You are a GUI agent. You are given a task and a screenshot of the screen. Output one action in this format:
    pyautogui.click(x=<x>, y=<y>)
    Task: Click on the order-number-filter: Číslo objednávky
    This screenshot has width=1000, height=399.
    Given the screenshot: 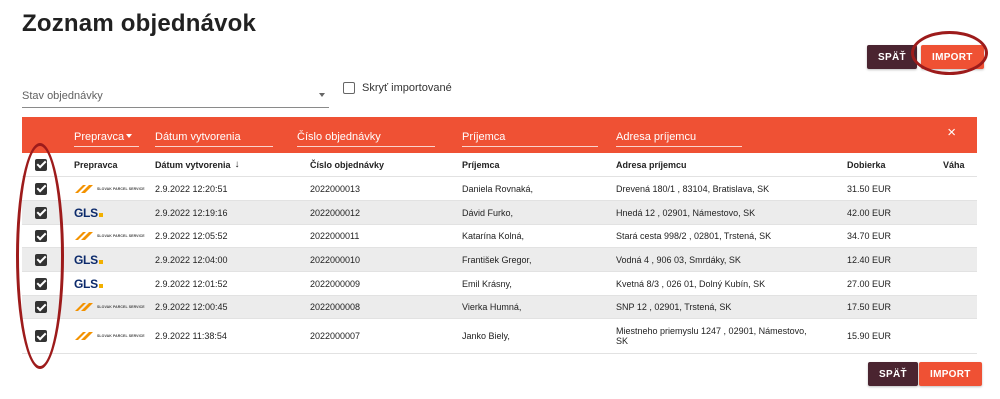 What is the action you would take?
    pyautogui.click(x=366, y=139)
    